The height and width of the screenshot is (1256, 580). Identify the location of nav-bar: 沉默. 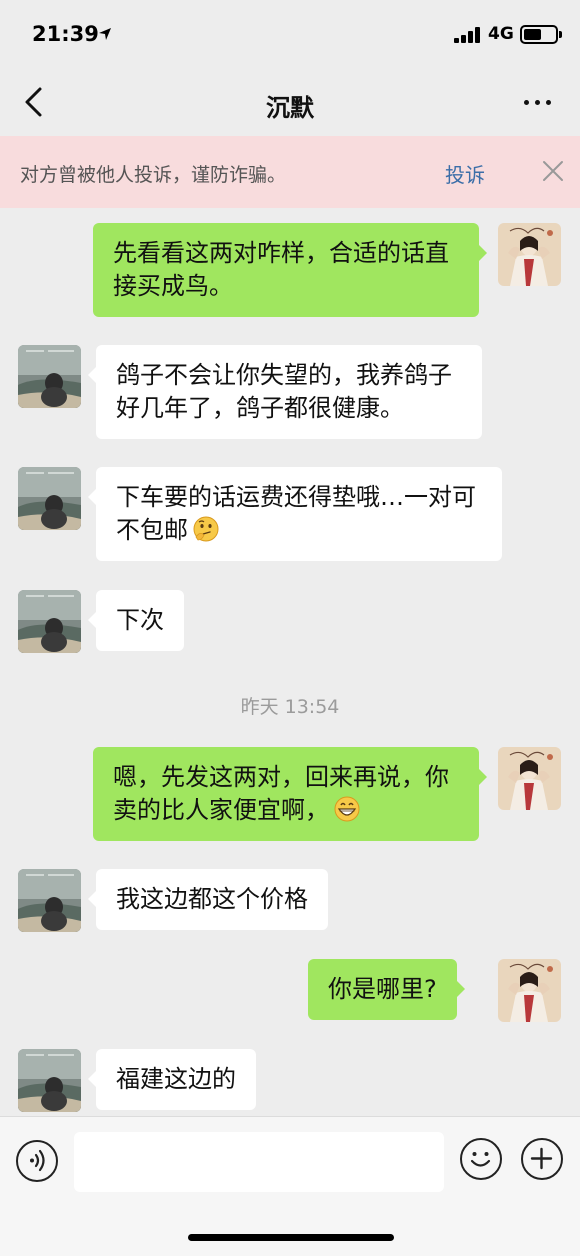
(290, 103).